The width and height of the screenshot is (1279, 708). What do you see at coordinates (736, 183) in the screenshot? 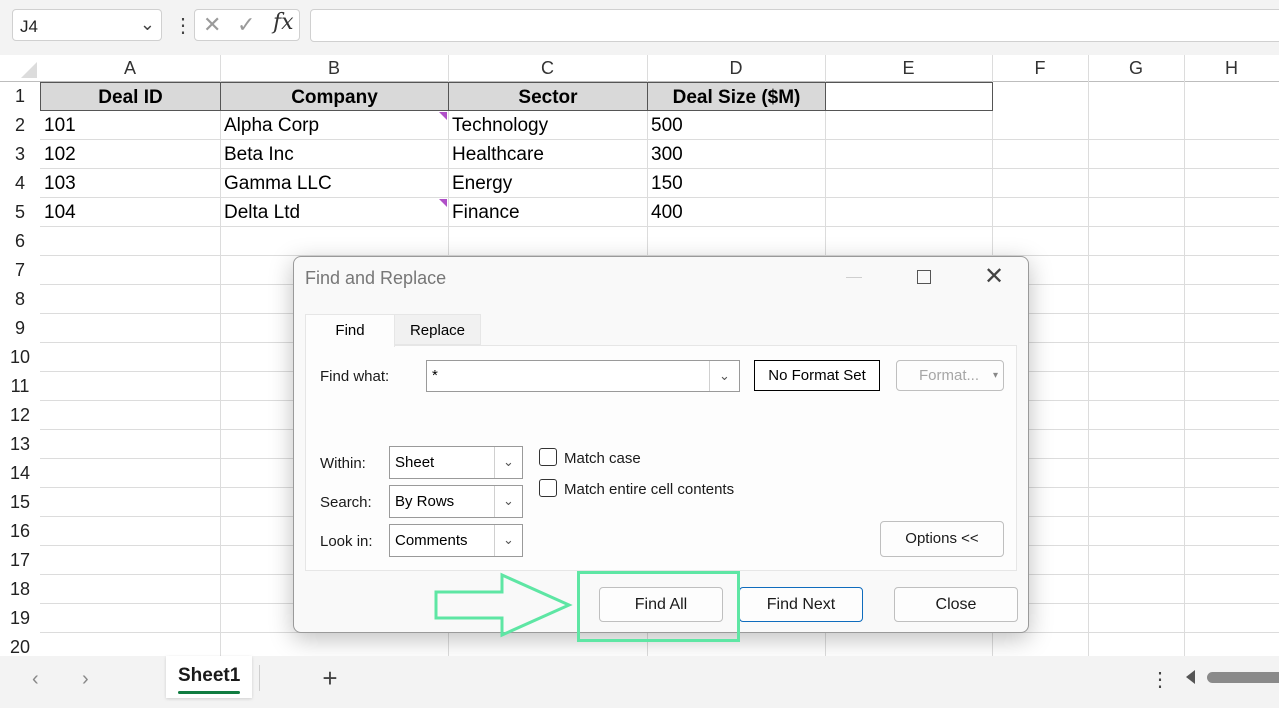
I see `table-cell: 150` at bounding box center [736, 183].